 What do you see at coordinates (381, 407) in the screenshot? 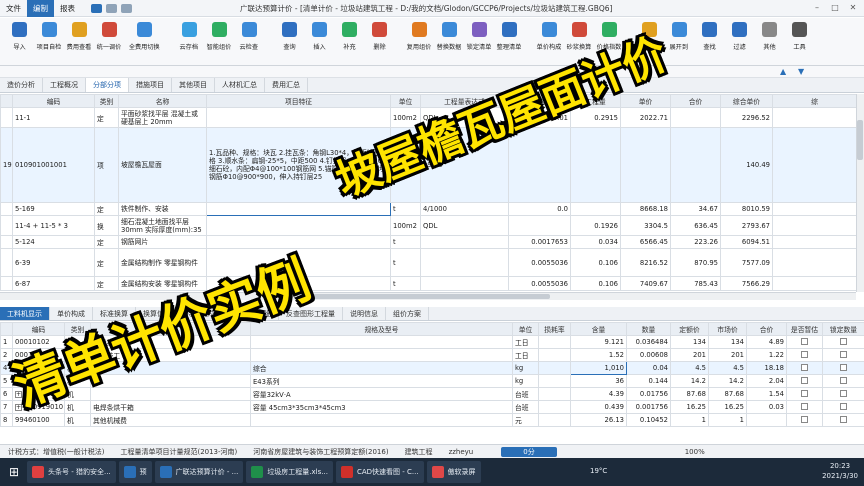
I see `resource-cell-spec: 容量 45cm3*35cm3*45cm3` at bounding box center [381, 407].